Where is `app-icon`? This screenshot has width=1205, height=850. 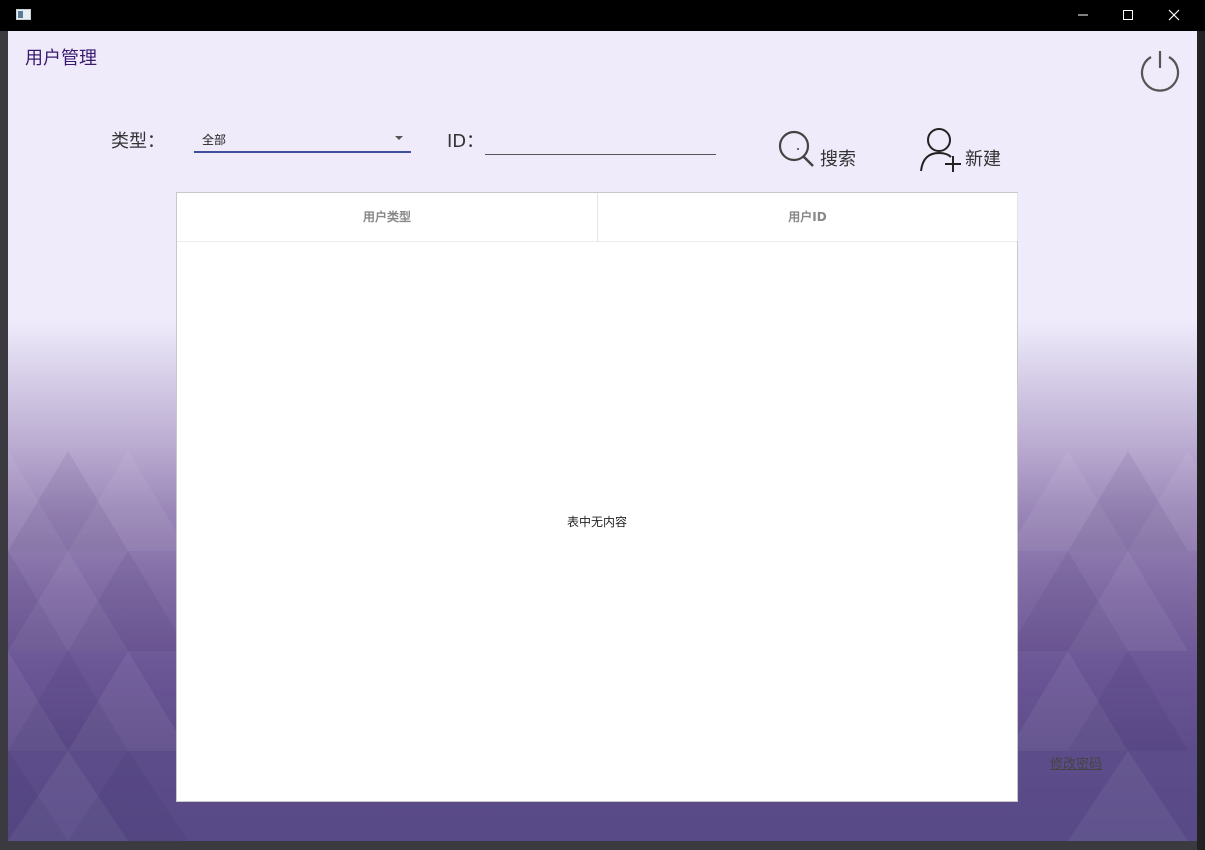
app-icon is located at coordinates (23, 14).